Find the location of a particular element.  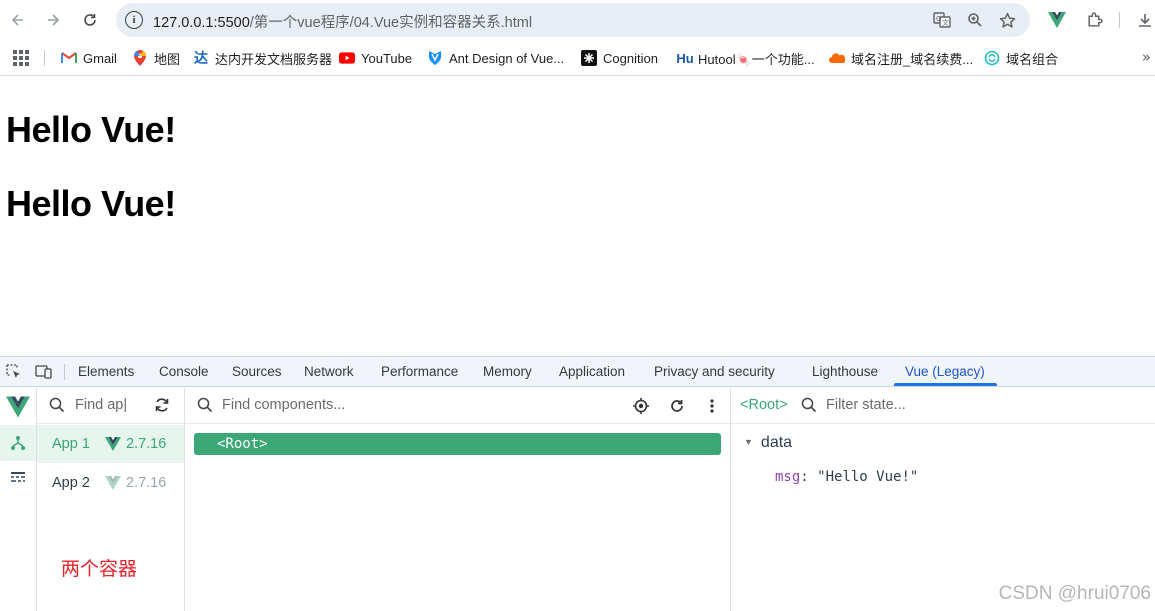

bookmark-tedu: 达达内开发文档服务器 is located at coordinates (262, 58).